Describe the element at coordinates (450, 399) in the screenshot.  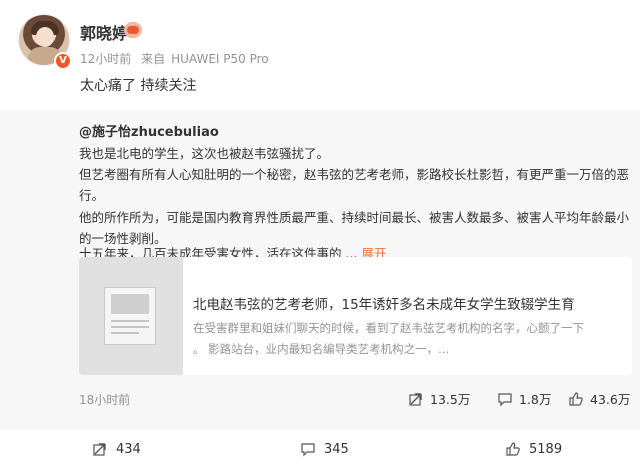
I see `repost-count: 13.5万` at that location.